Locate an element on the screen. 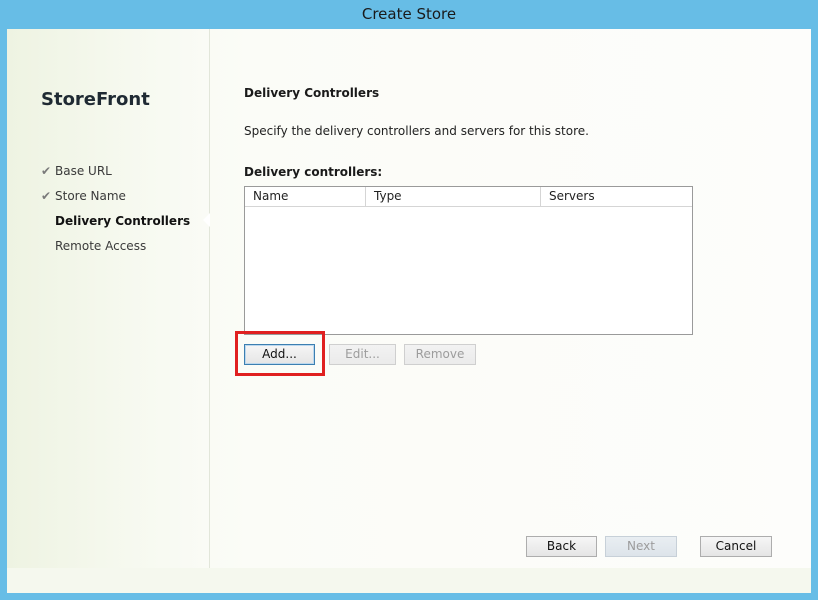  window-title: Create Store is located at coordinates (409, 14).